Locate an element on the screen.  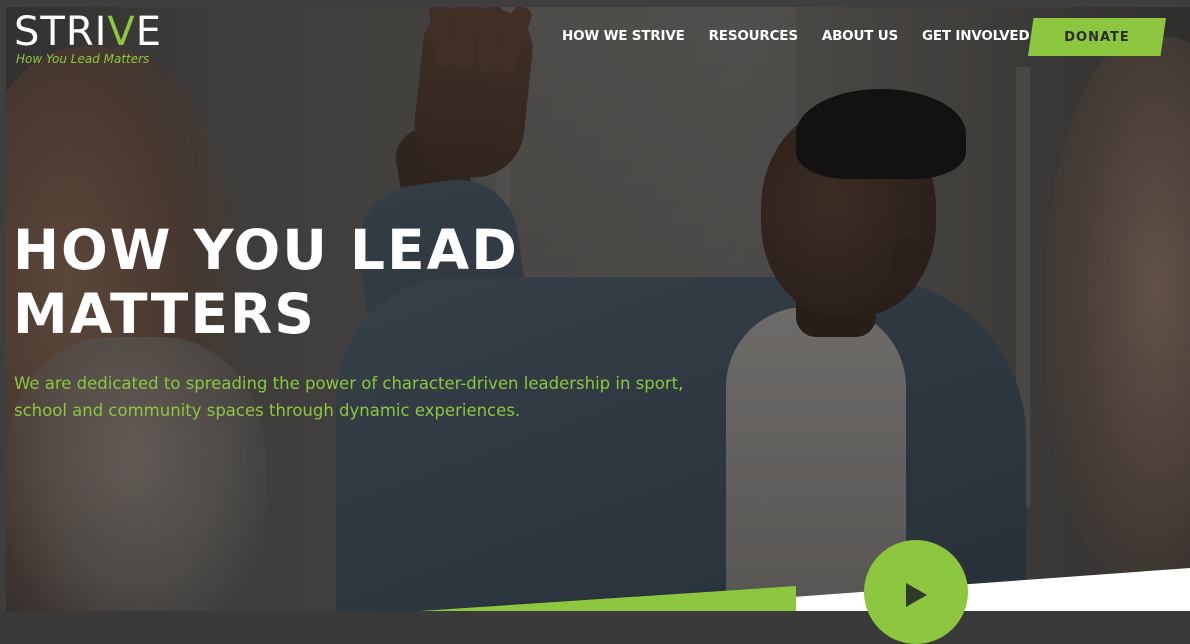
hero-headline-line2: MATTERS is located at coordinates (164, 314).